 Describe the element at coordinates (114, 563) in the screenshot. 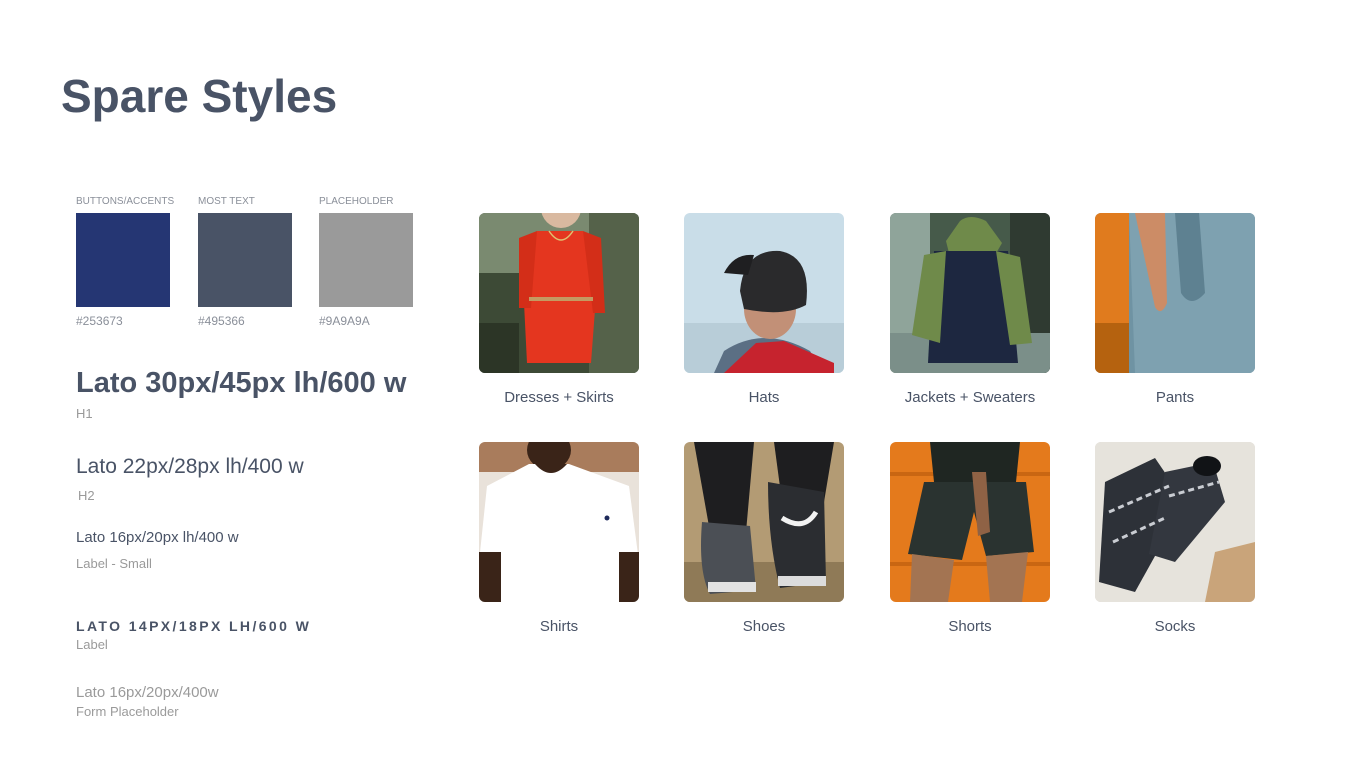

I see `type-name-label-small: Label - Small` at that location.